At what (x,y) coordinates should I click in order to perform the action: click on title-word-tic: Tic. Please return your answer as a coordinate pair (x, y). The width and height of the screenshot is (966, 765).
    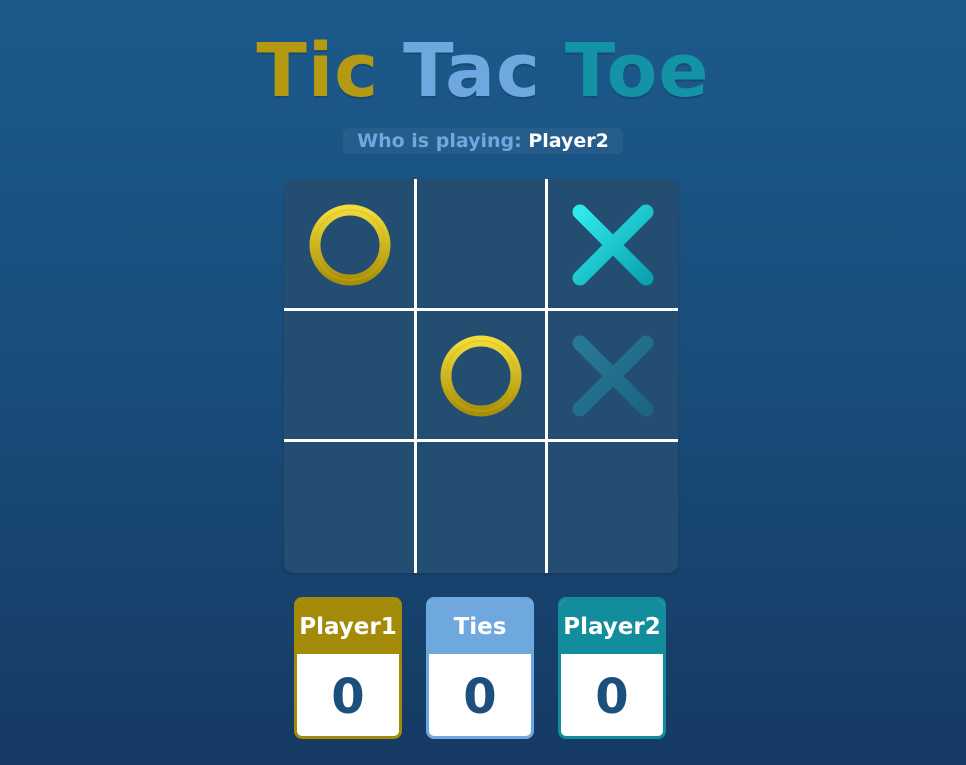
    Looking at the image, I should click on (318, 71).